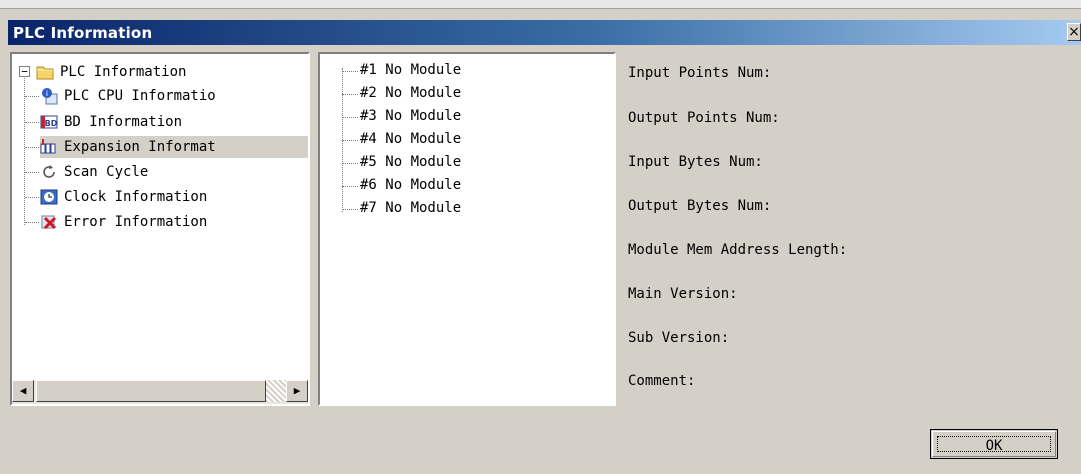  I want to click on module-list-item: #3 No Module, so click(410, 116).